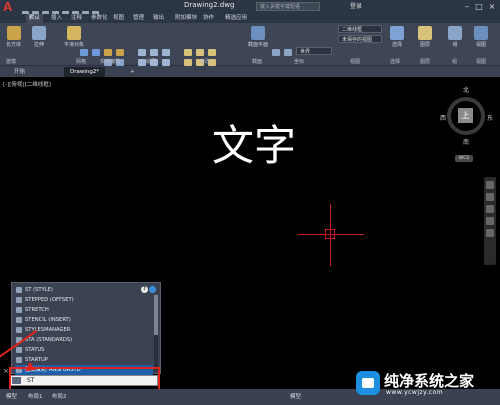  What do you see at coordinates (429, 381) in the screenshot?
I see `watermark-title: 纯净系统之家` at bounding box center [429, 381].